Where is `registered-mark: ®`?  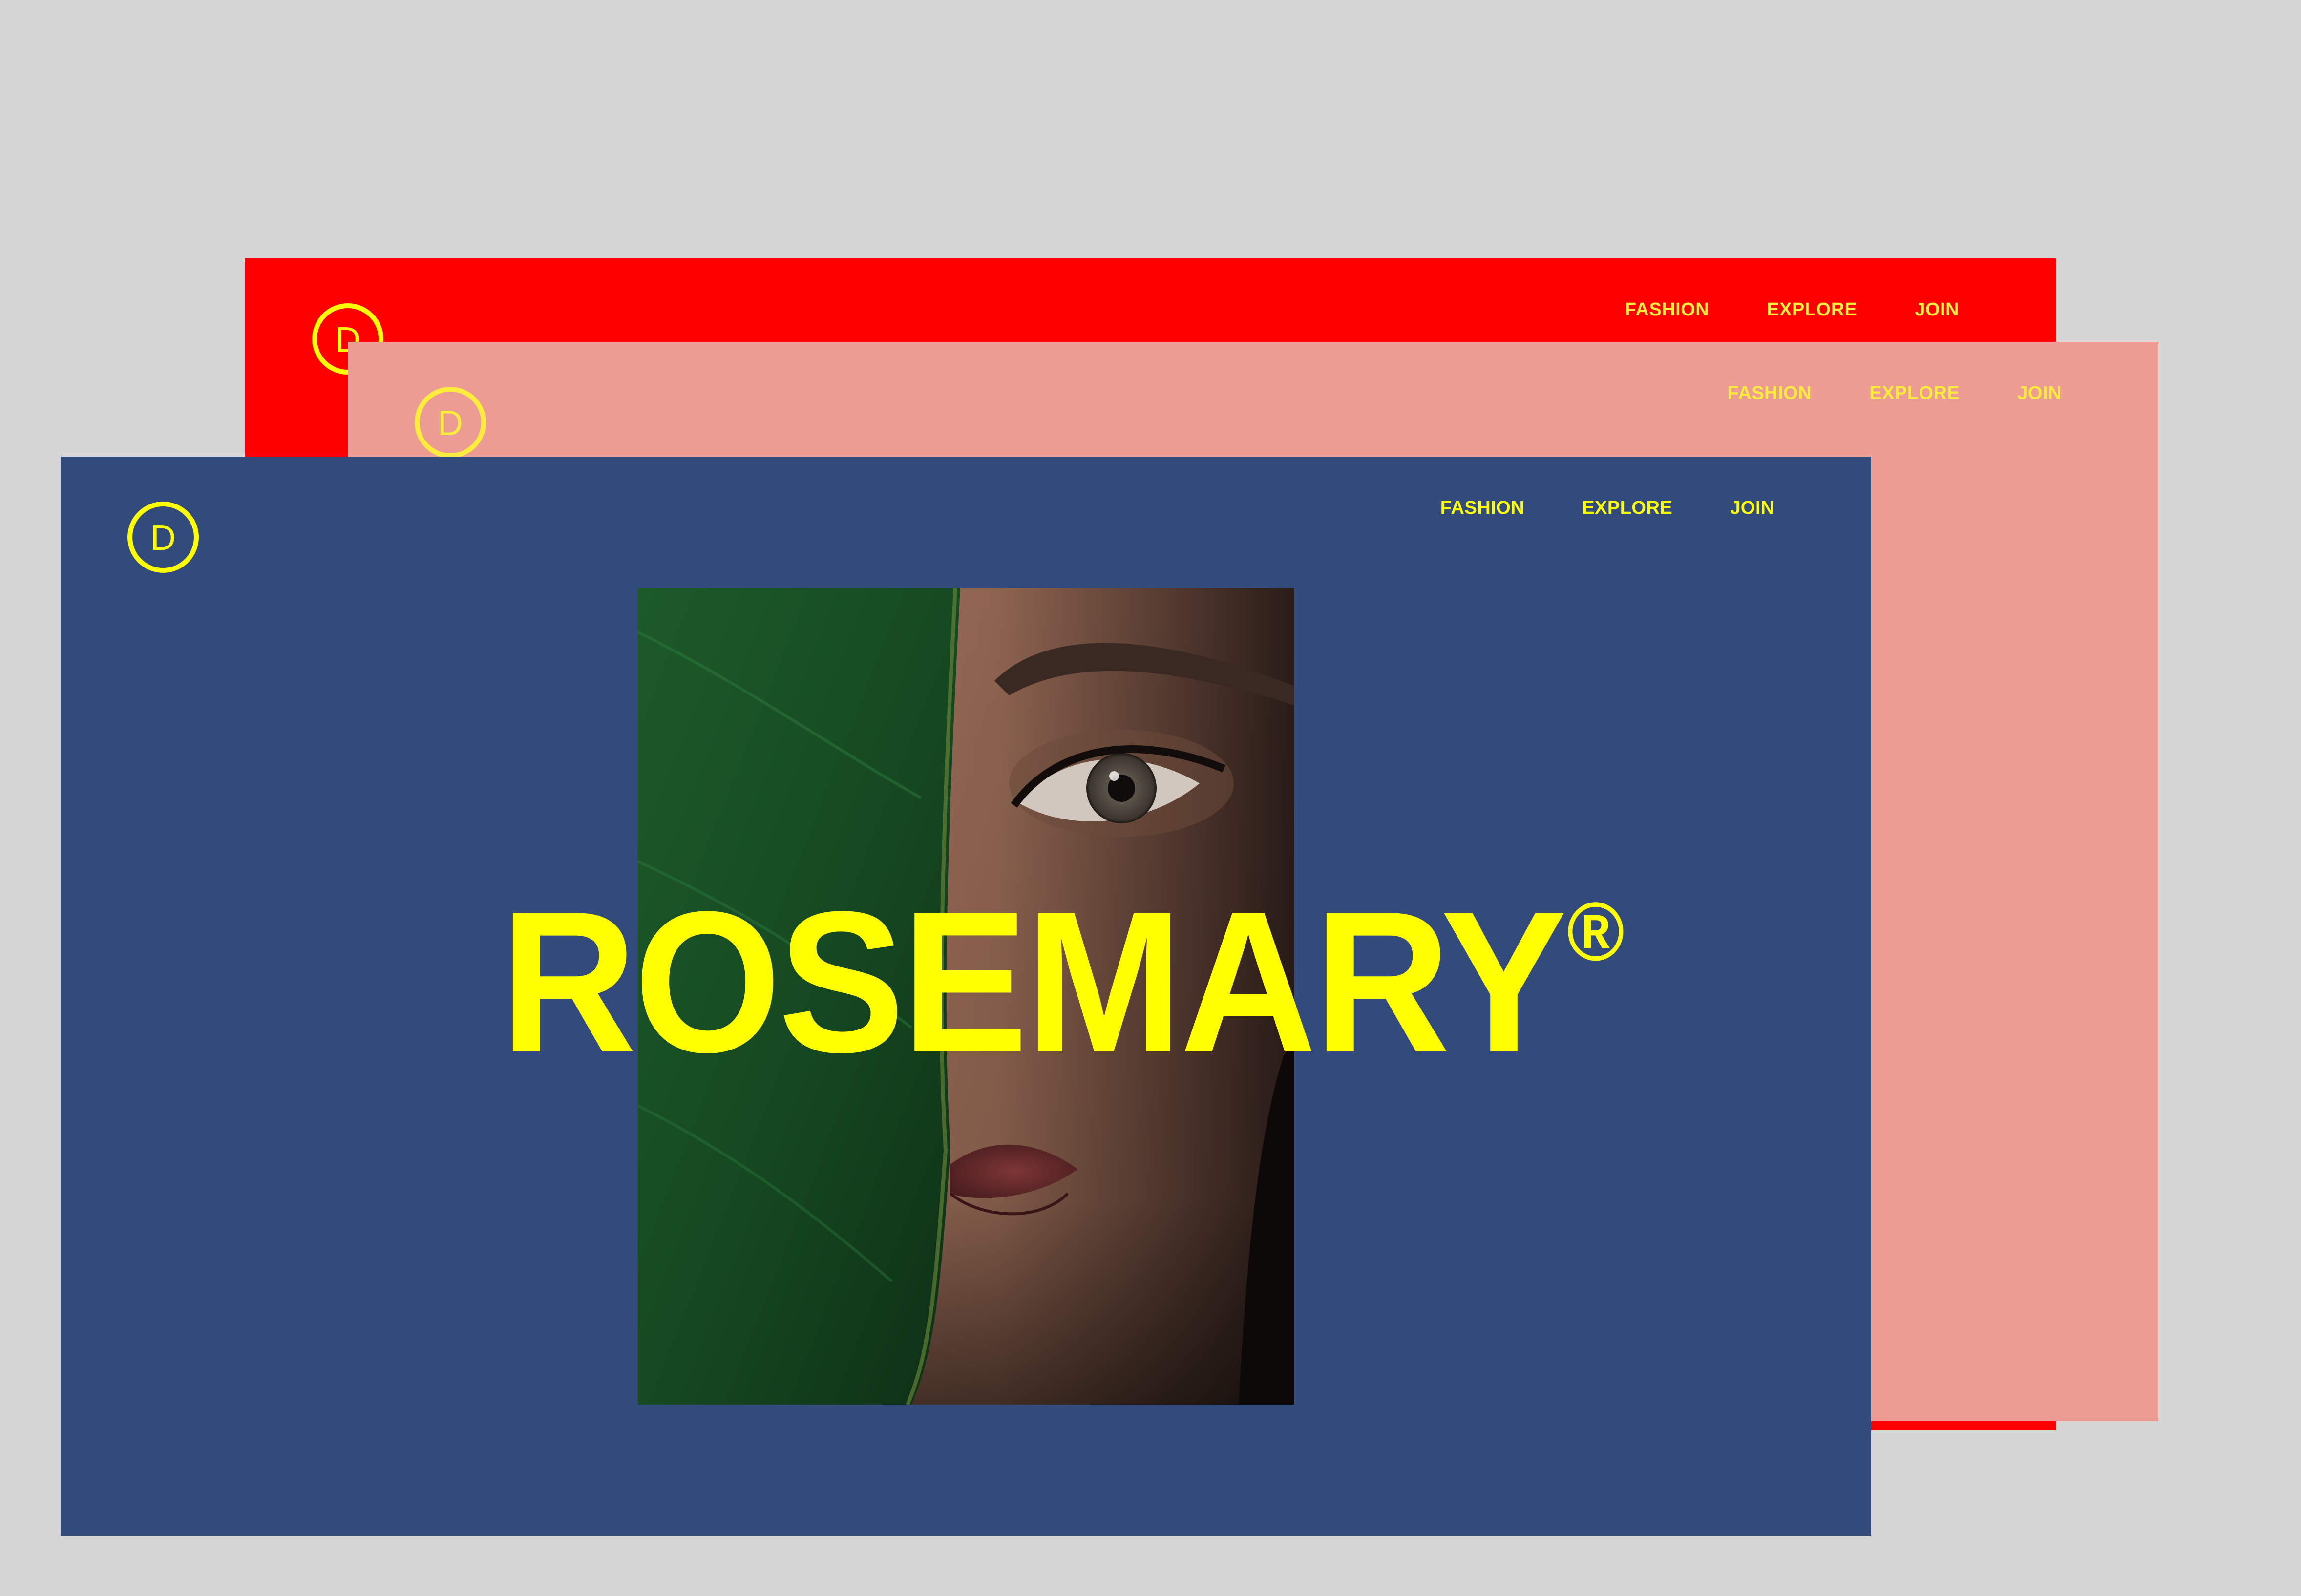
registered-mark: ® is located at coordinates (1595, 931).